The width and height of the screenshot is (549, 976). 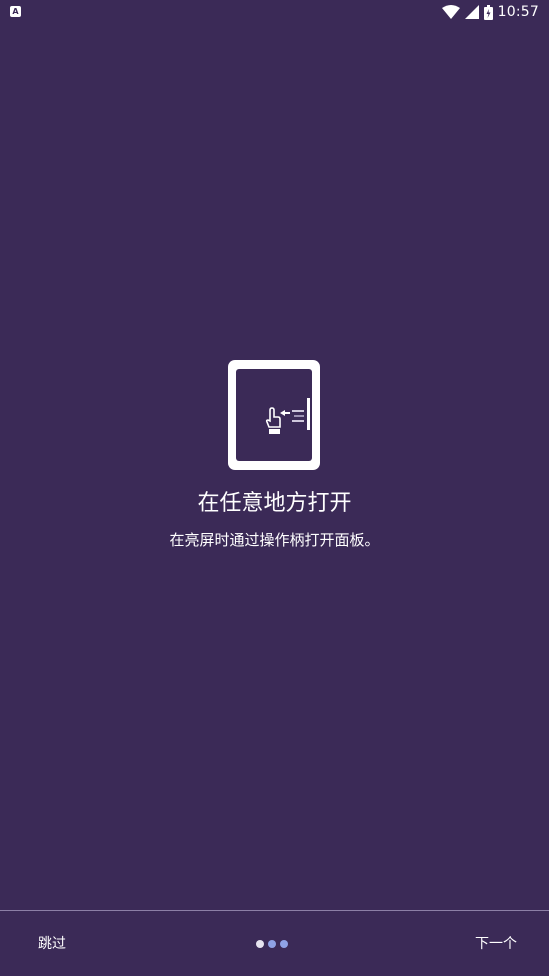 I want to click on status-bar: A 10:57, so click(x=274, y=12).